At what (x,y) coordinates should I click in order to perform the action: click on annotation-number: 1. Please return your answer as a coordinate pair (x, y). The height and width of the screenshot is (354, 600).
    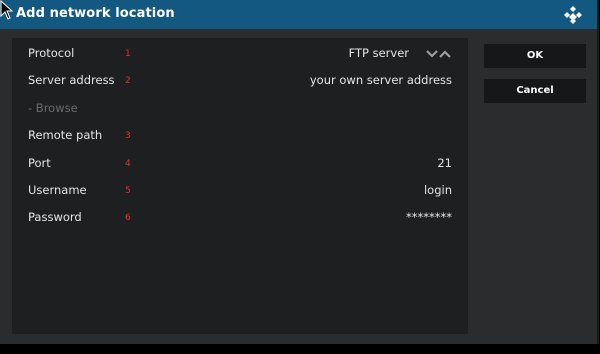
    Looking at the image, I should click on (128, 54).